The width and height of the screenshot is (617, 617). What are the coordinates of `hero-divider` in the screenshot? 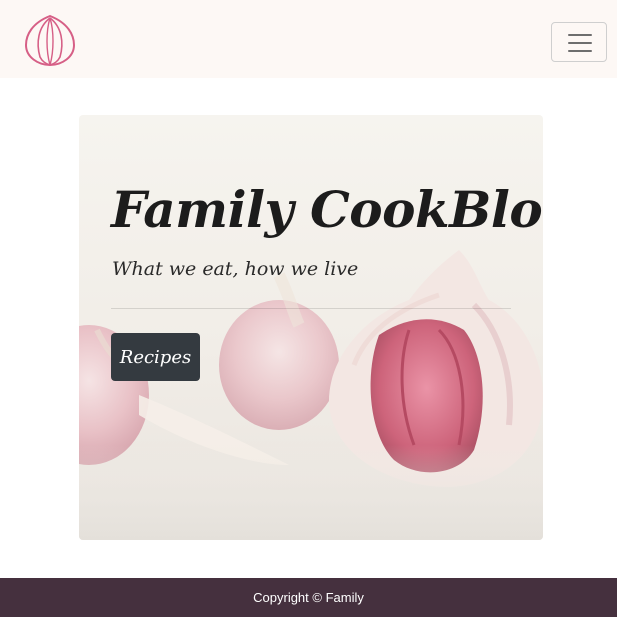 It's located at (311, 308).